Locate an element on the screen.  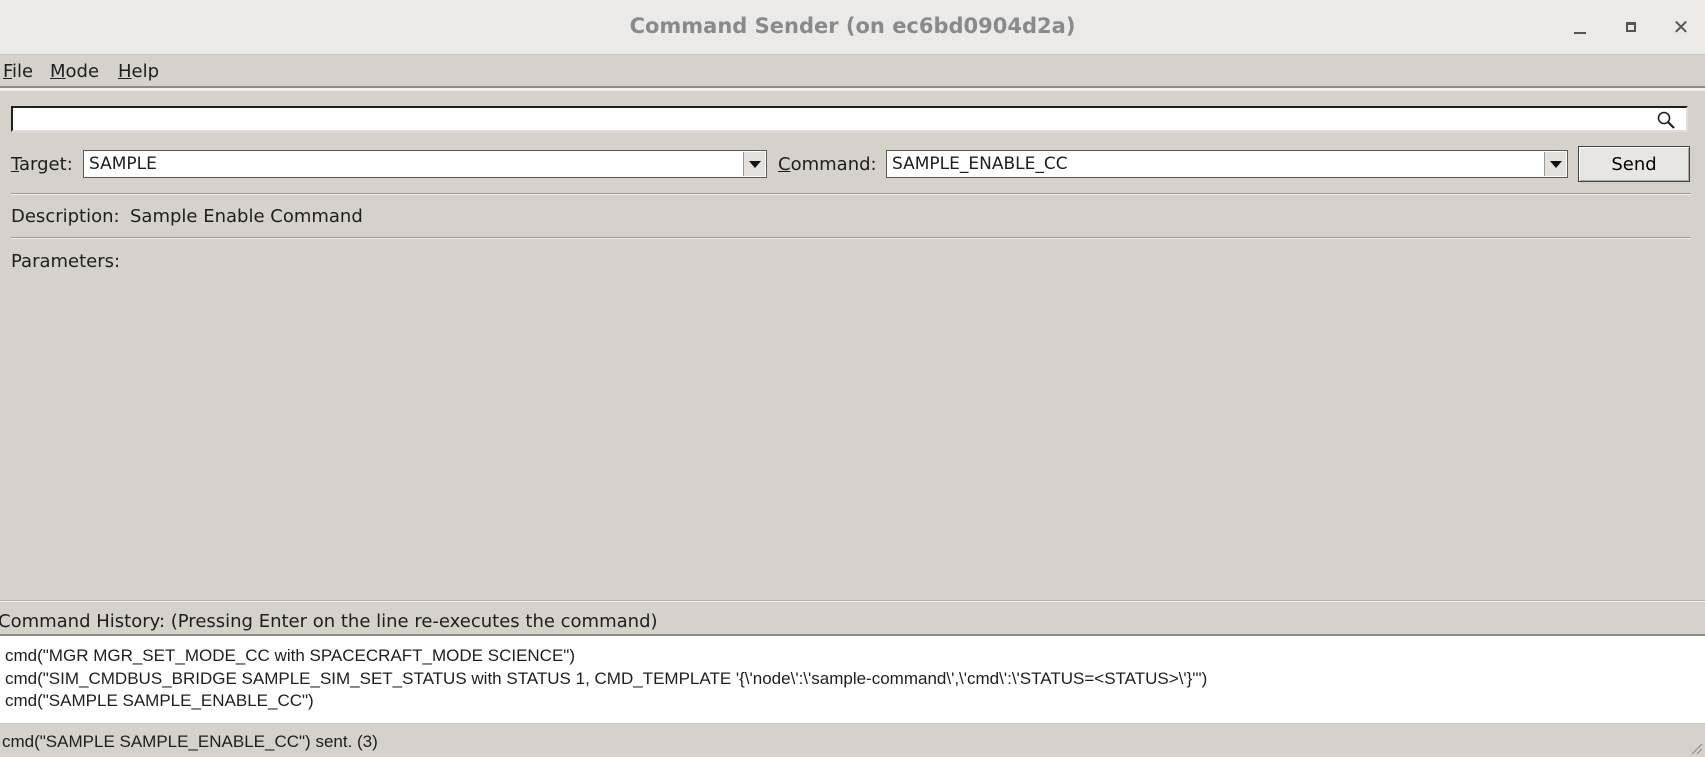
menu-mode: Mode is located at coordinates (74, 71).